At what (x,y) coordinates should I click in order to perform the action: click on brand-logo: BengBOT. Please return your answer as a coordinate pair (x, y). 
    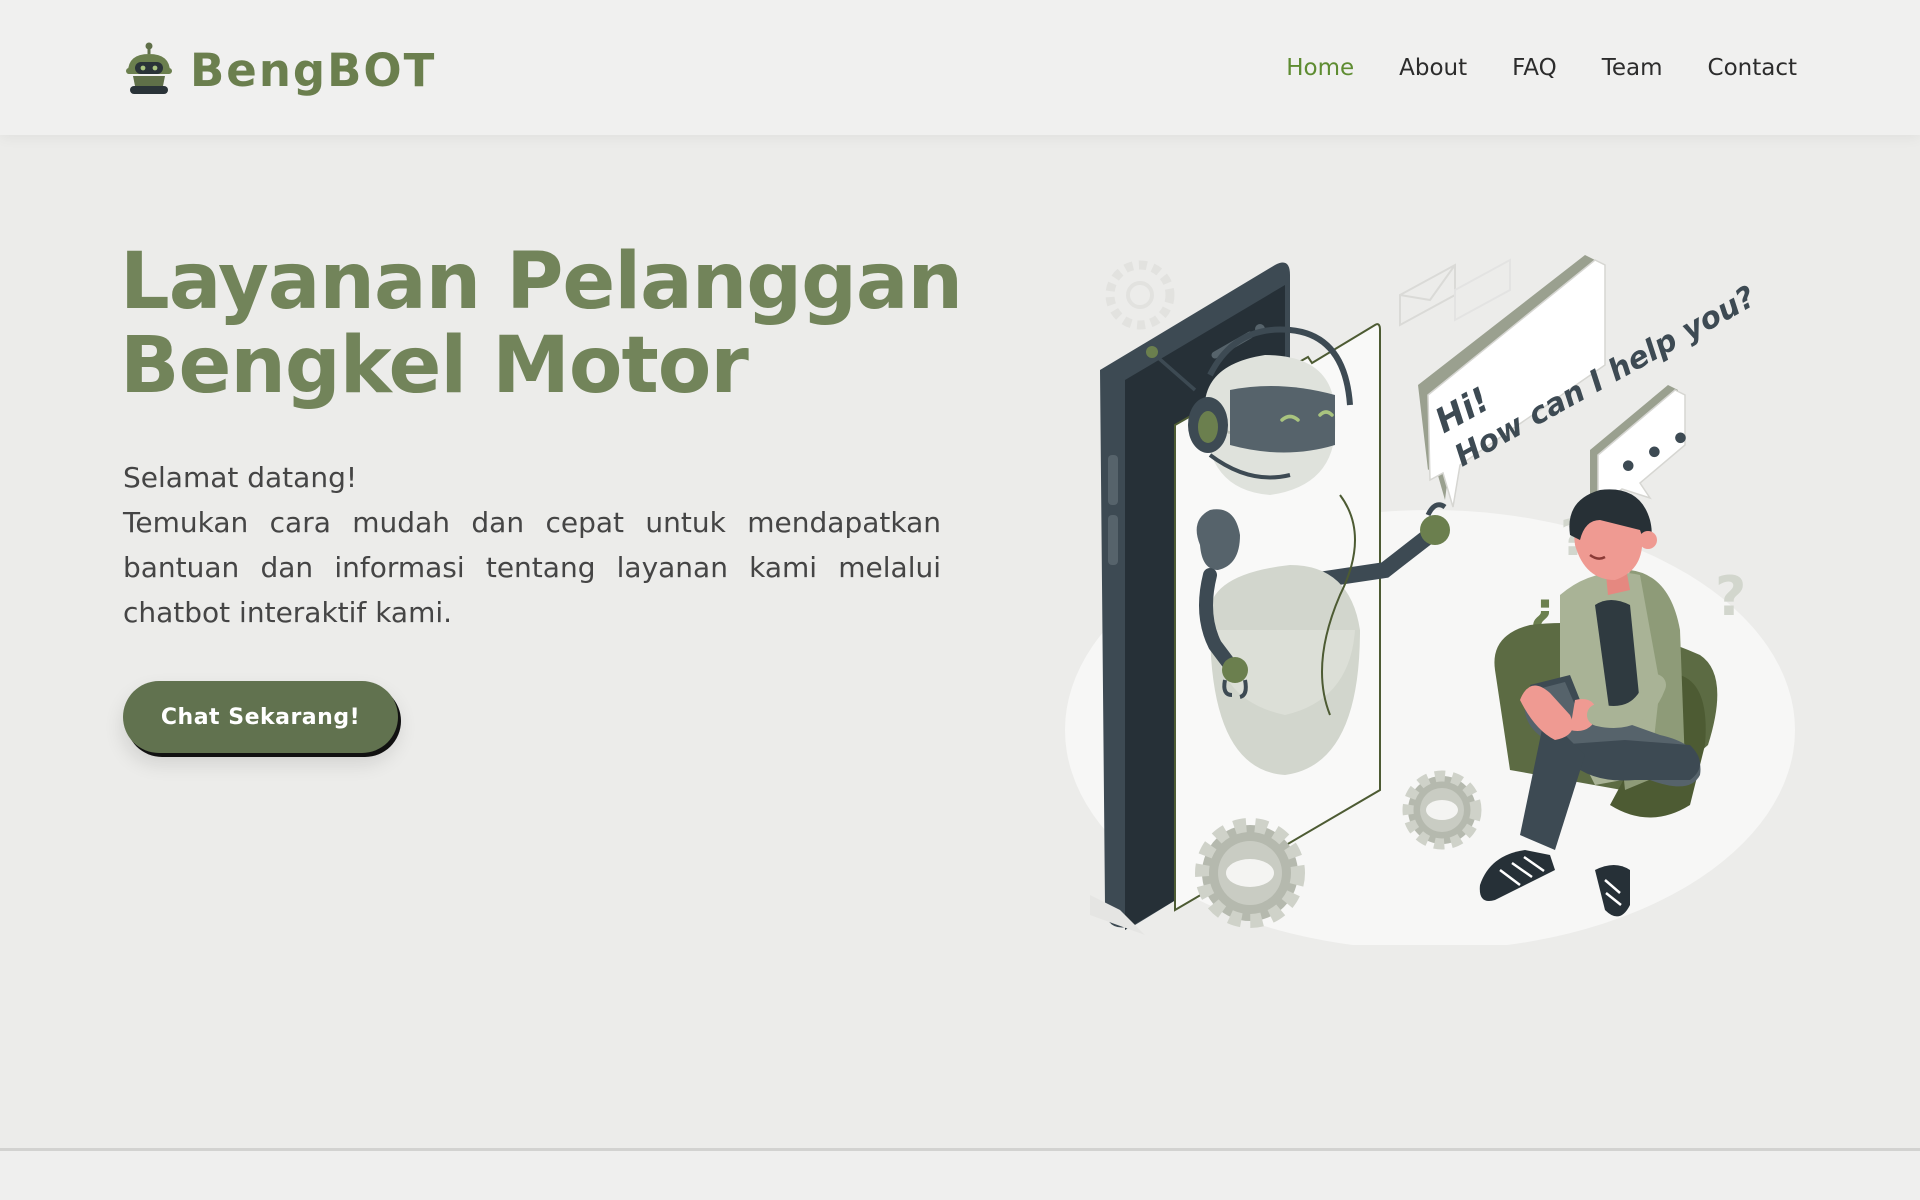
    Looking at the image, I should click on (279, 70).